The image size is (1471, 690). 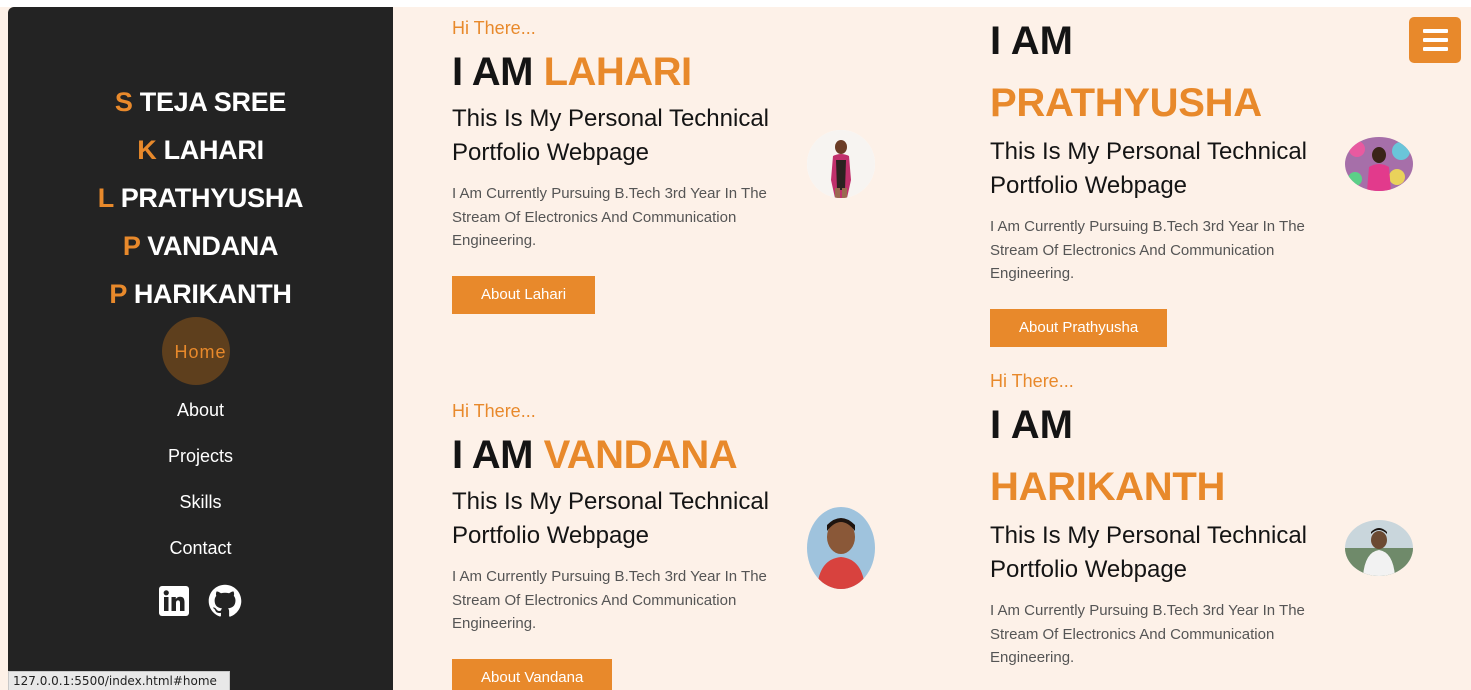 What do you see at coordinates (595, 455) in the screenshot?
I see `intro-heading: I AM VANDANA` at bounding box center [595, 455].